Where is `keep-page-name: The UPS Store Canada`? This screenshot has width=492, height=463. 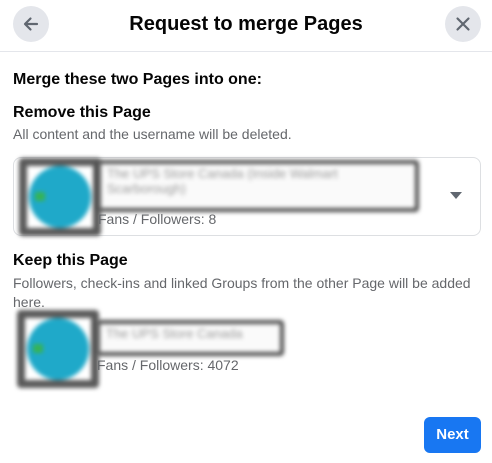
keep-page-name: The UPS Store Canada is located at coordinates (190, 338).